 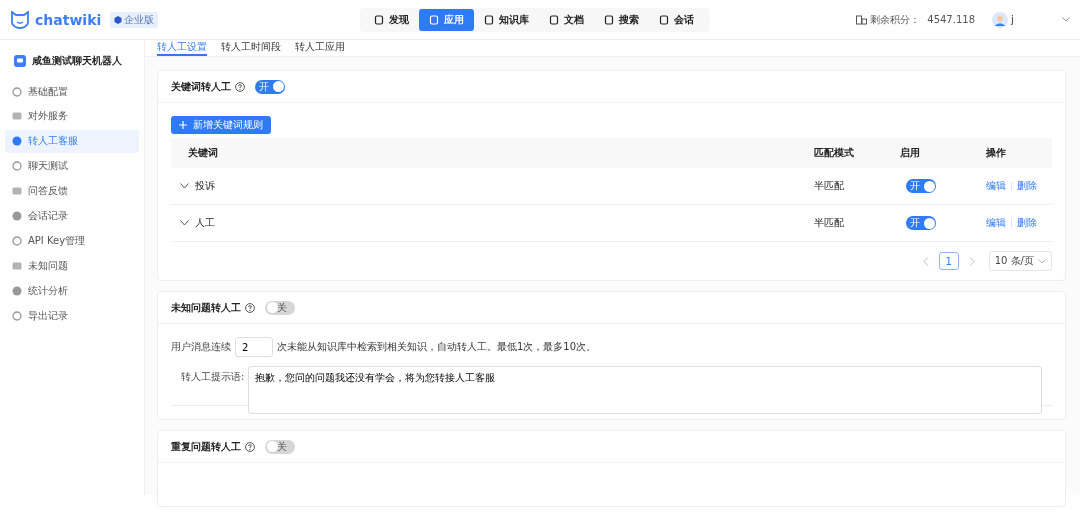 What do you see at coordinates (72, 266) in the screenshot?
I see `sidebar-item: 未知问题` at bounding box center [72, 266].